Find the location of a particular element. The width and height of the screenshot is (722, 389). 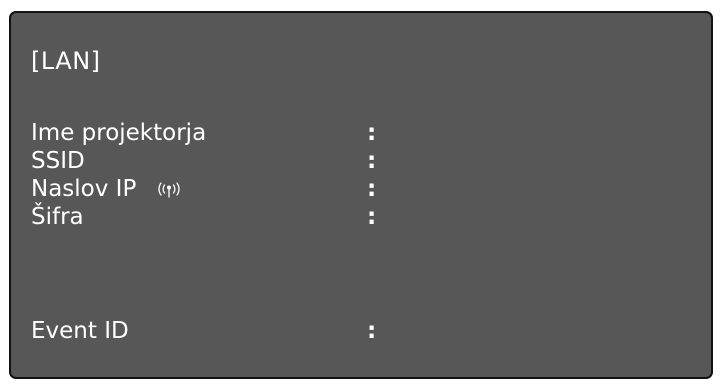

info-row-event-id: Event ID : is located at coordinates (361, 331).